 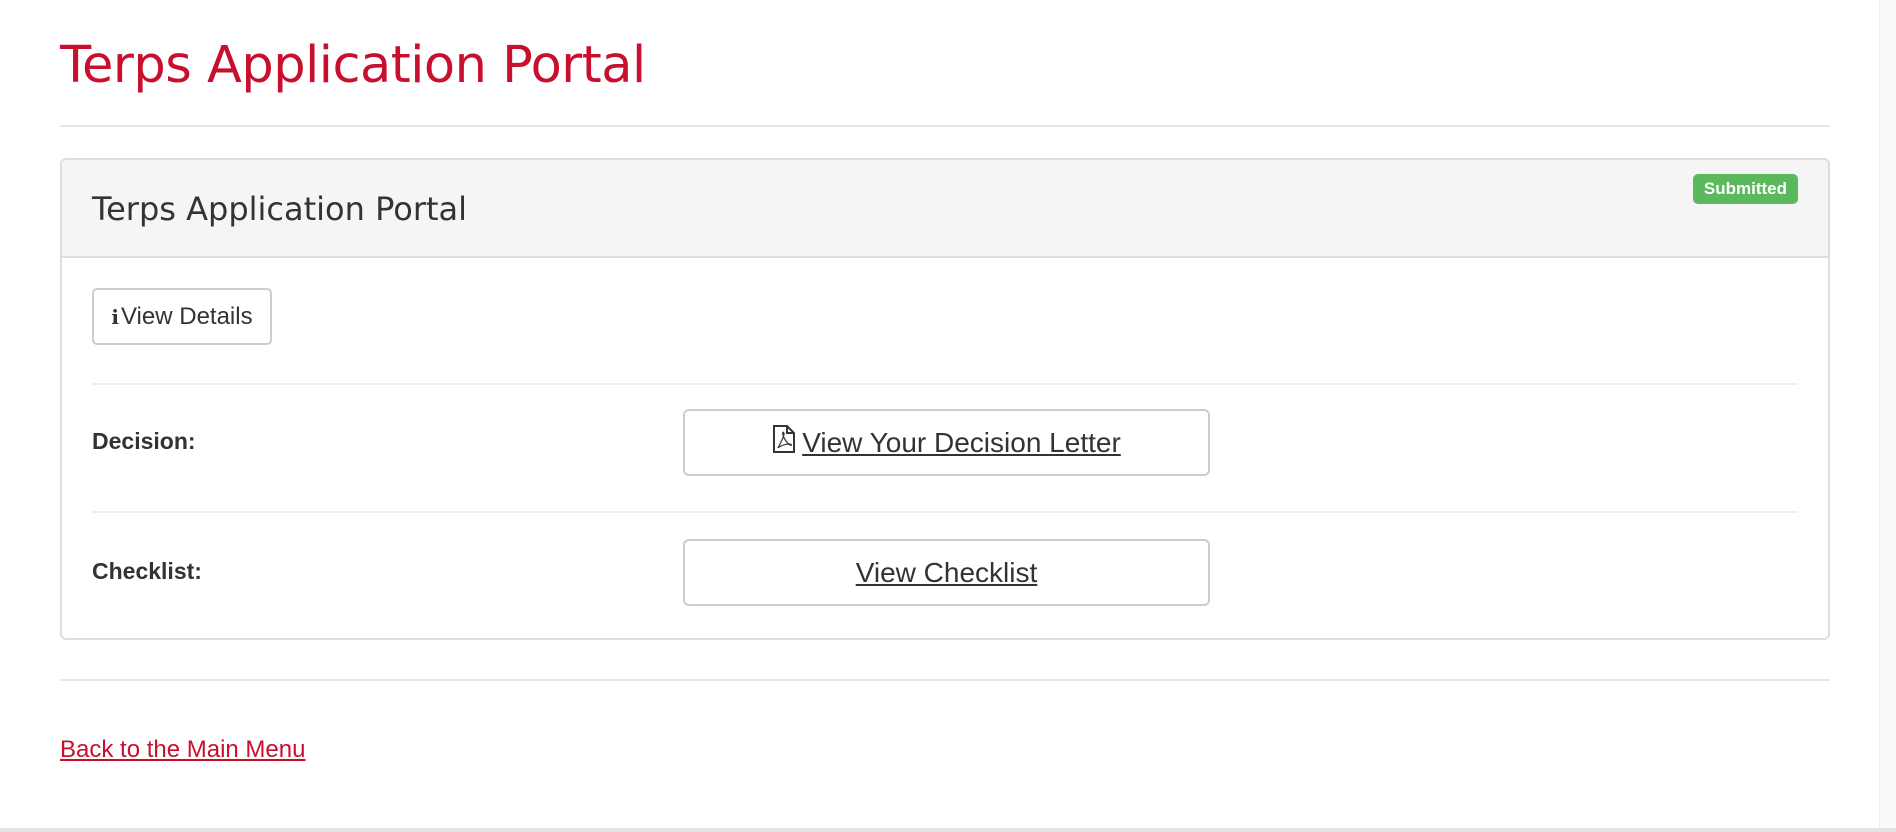 I want to click on view-details-button: i View Details, so click(x=182, y=316).